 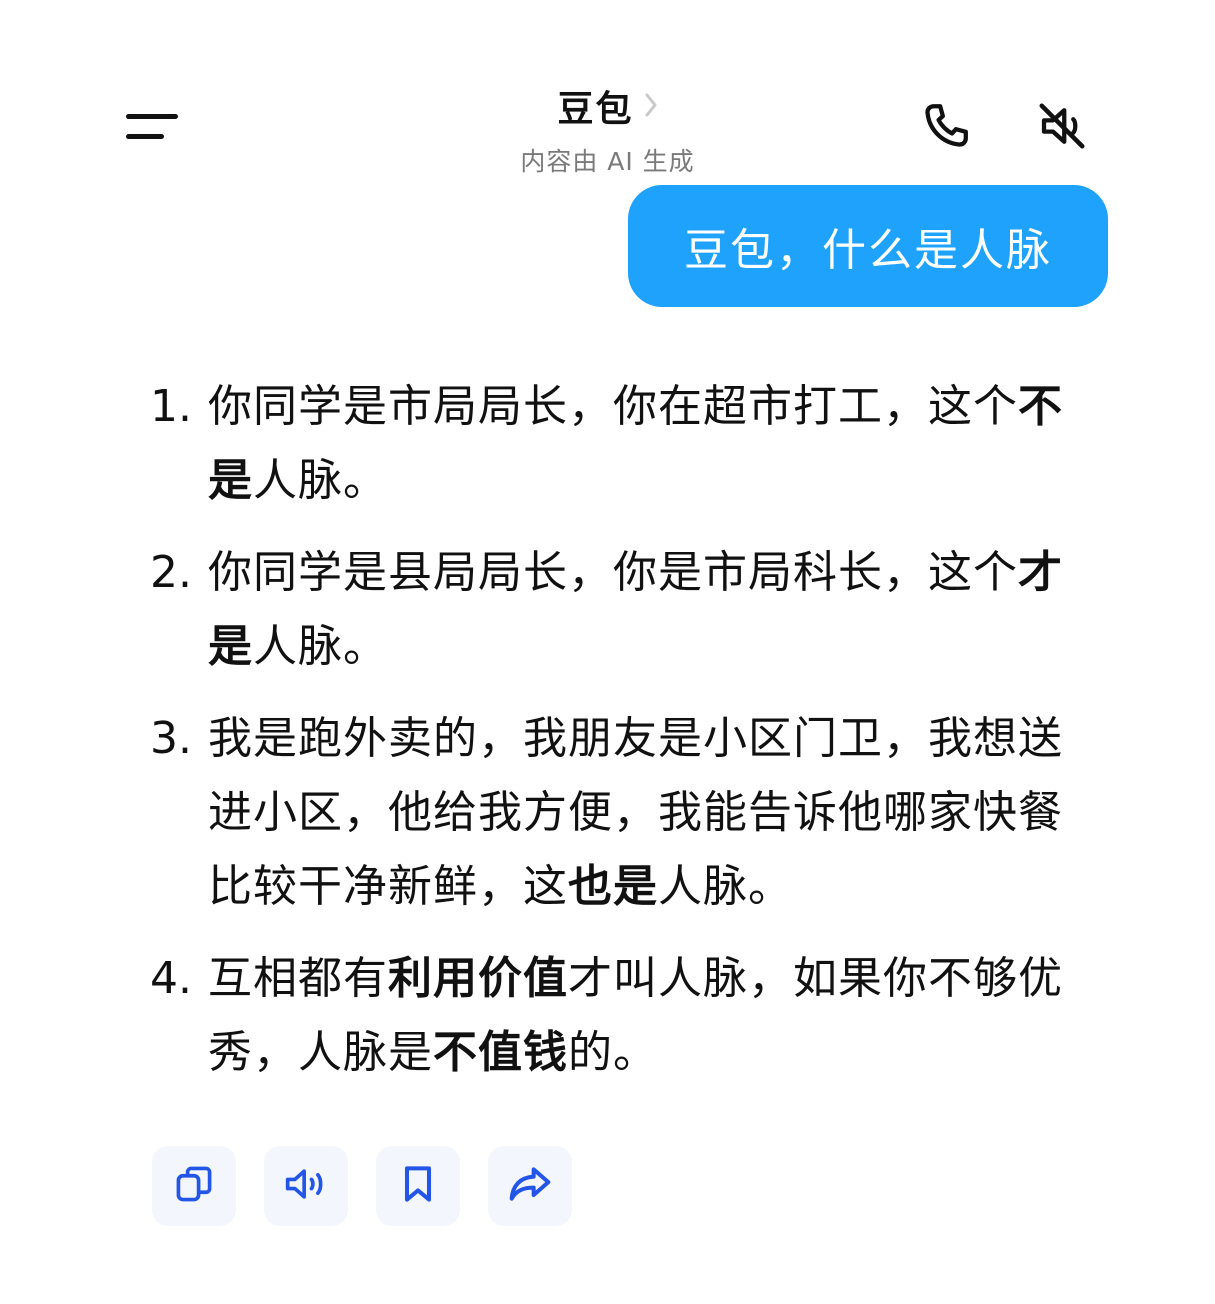 I want to click on bold-text-segment: 不值钱, so click(x=500, y=1052).